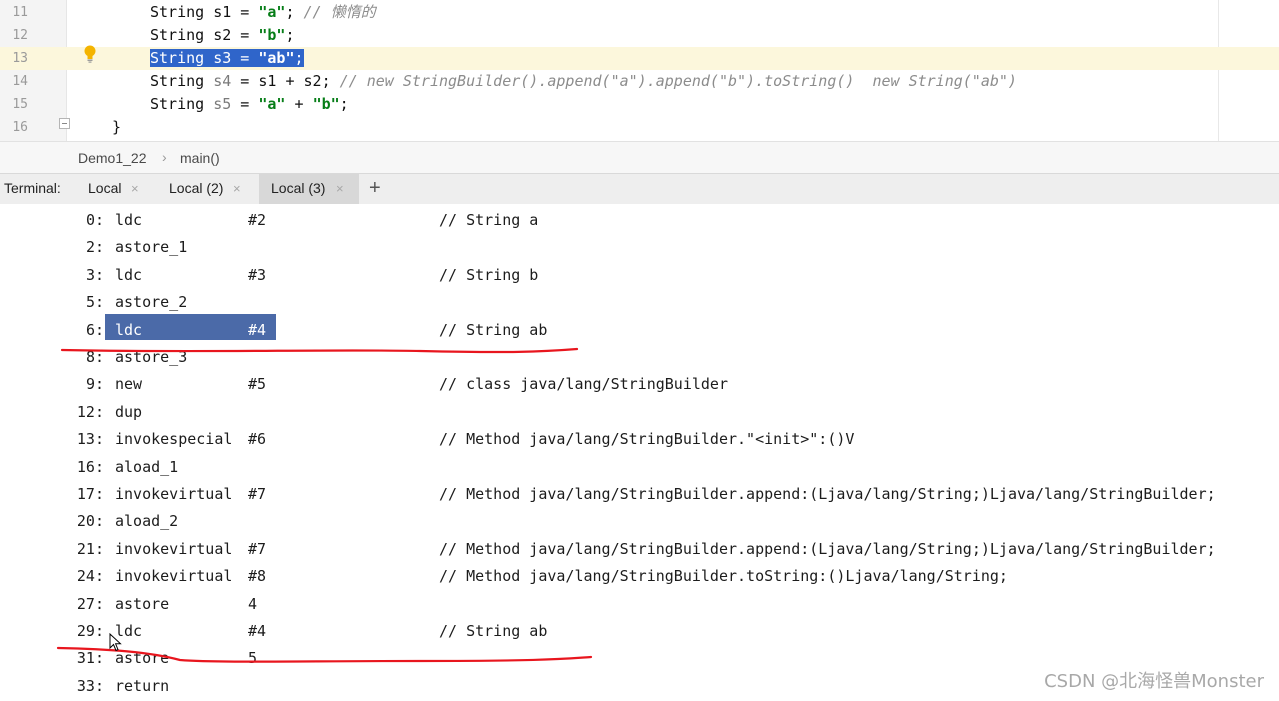 The height and width of the screenshot is (701, 1279). Describe the element at coordinates (116, 127) in the screenshot. I see `code-text: }` at that location.